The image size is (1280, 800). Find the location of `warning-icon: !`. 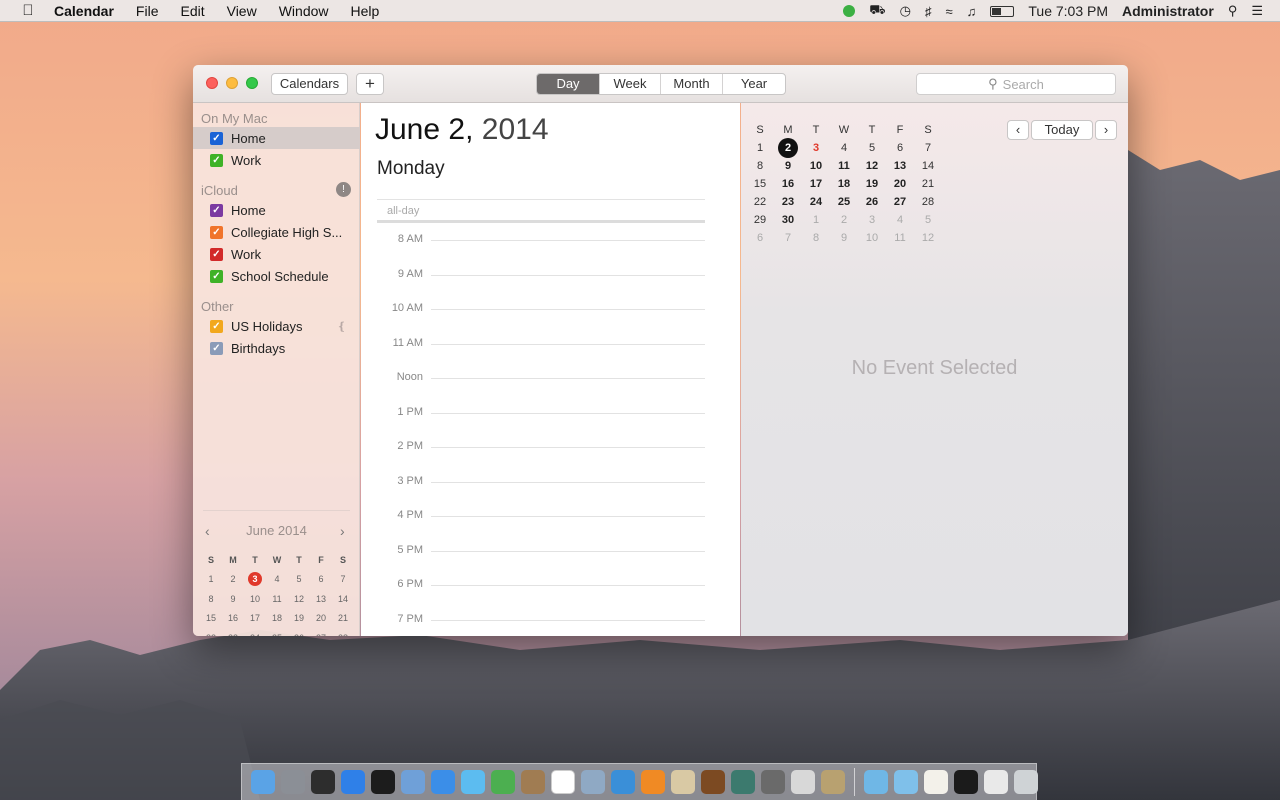

warning-icon: ! is located at coordinates (343, 189).